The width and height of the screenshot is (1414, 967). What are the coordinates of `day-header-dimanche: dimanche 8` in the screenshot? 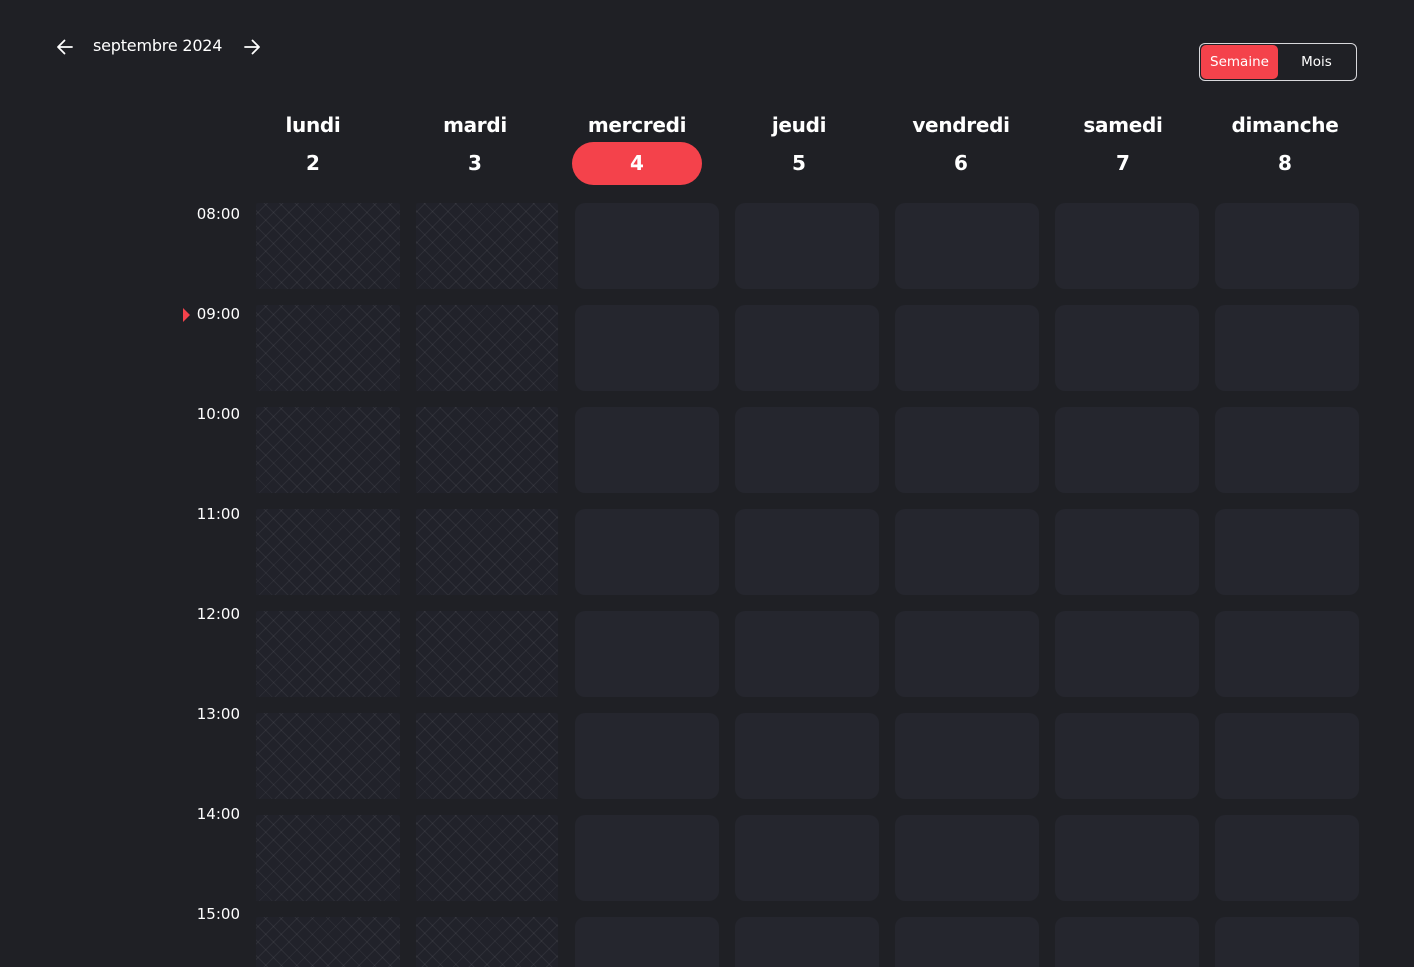 It's located at (1285, 148).